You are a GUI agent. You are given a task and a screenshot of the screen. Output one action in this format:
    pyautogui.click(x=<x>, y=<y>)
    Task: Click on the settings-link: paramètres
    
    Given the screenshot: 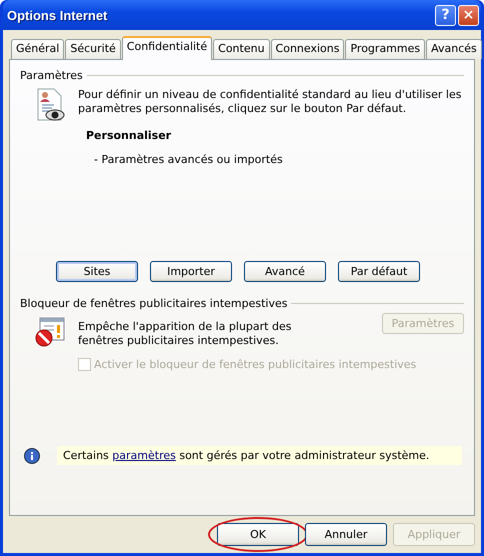 What is the action you would take?
    pyautogui.click(x=144, y=455)
    